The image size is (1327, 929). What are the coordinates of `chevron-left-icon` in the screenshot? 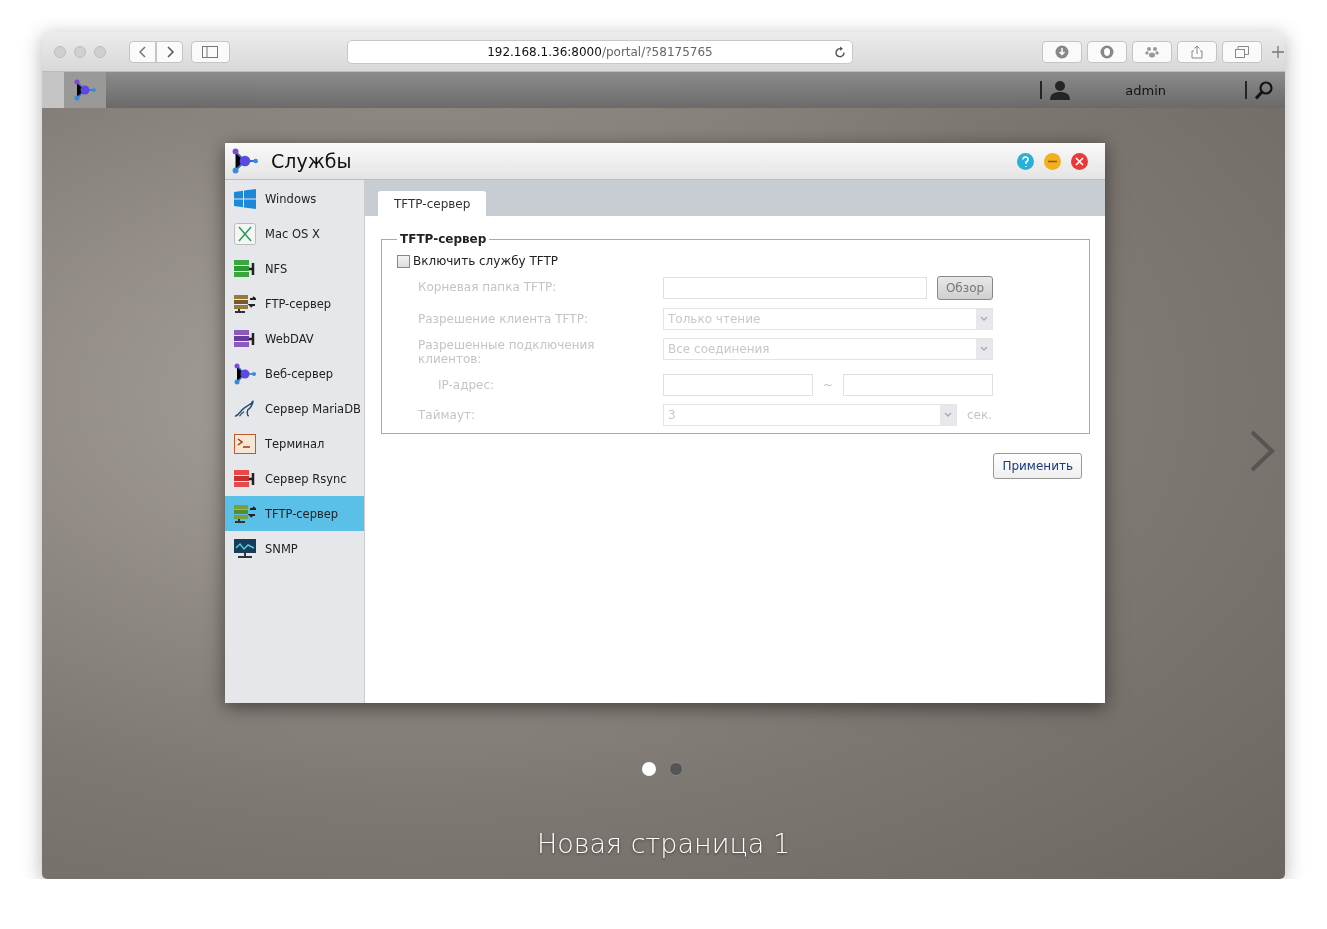 It's located at (142, 51).